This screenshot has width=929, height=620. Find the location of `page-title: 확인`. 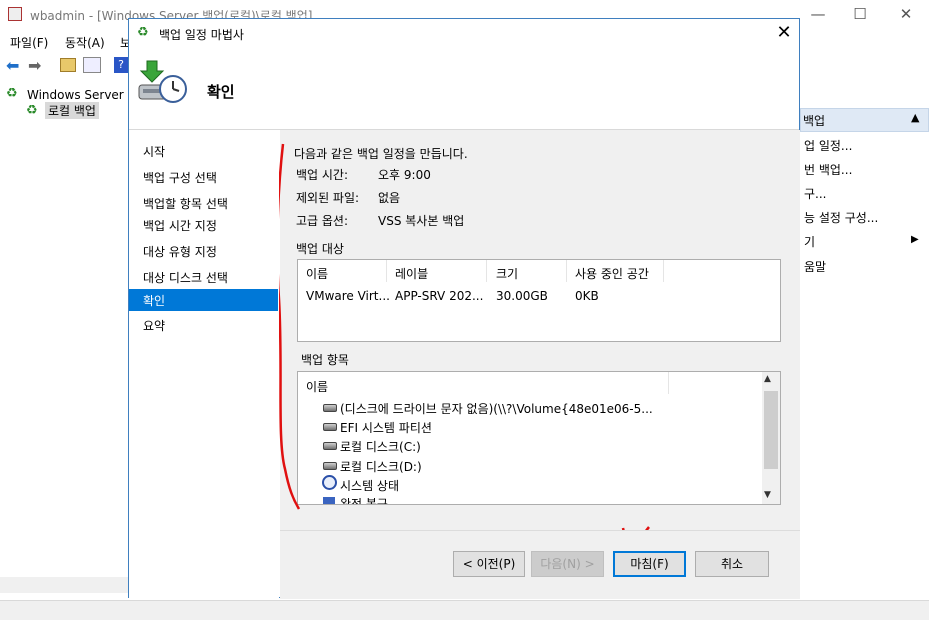

page-title: 확인 is located at coordinates (221, 92).